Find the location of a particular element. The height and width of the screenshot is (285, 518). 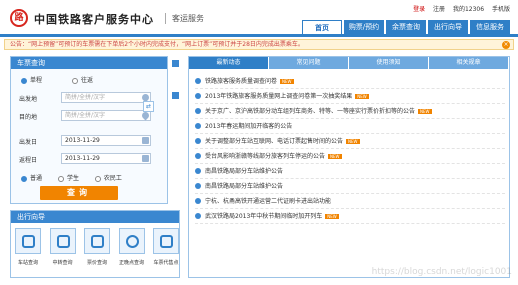

station-icon is located at coordinates (28, 241).